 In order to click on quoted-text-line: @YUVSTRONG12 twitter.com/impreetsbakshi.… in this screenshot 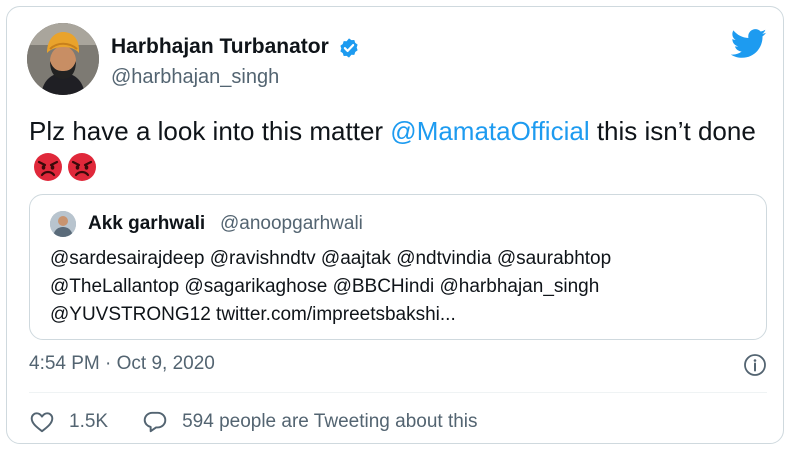, I will do `click(253, 314)`.